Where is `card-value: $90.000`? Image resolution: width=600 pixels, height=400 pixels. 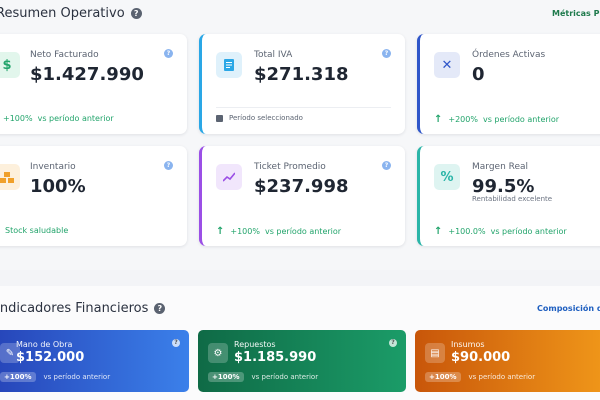
card-value: $90.000 is located at coordinates (481, 357).